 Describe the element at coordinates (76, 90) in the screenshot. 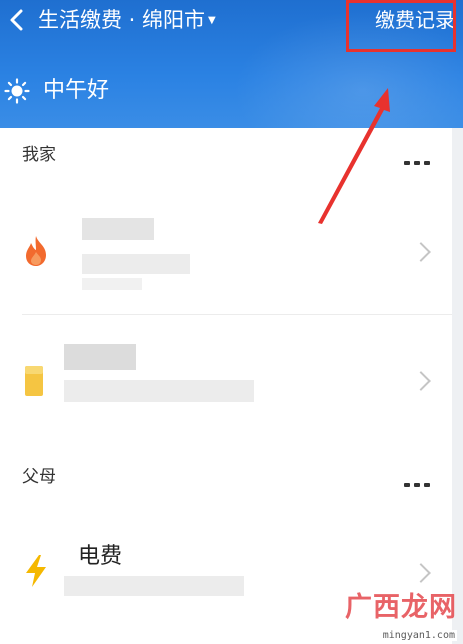

I see `greeting-text: 中午好` at that location.